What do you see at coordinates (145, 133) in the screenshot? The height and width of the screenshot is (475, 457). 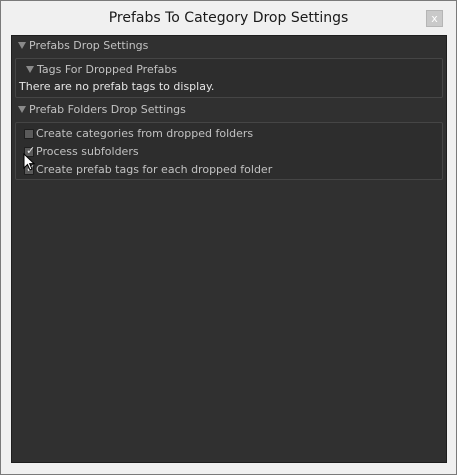 I see `create-categories-label: Create categories from dropped folders` at bounding box center [145, 133].